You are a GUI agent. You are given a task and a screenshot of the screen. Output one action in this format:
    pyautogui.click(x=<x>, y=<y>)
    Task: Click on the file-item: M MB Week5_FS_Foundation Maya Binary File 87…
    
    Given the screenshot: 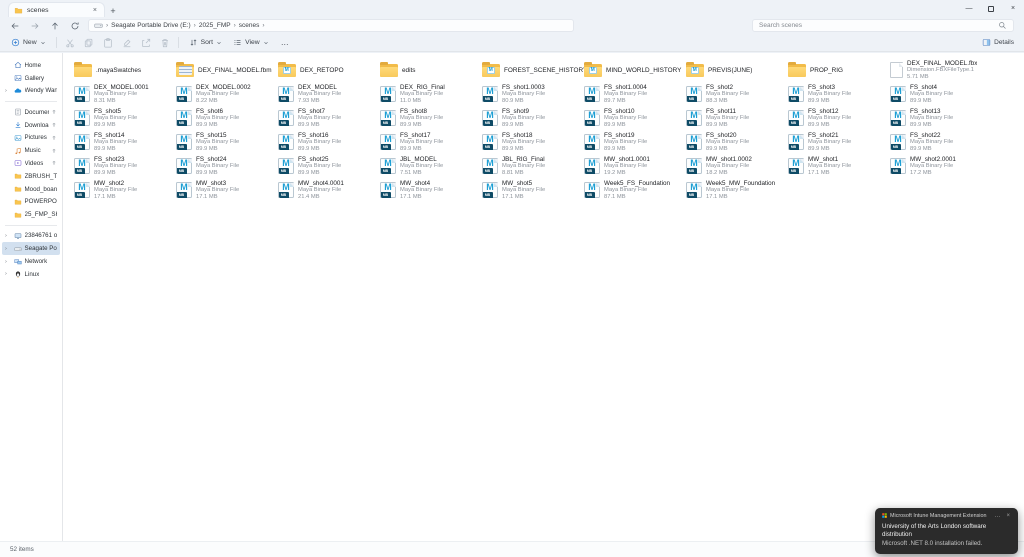 What is the action you would take?
    pyautogui.click(x=635, y=190)
    